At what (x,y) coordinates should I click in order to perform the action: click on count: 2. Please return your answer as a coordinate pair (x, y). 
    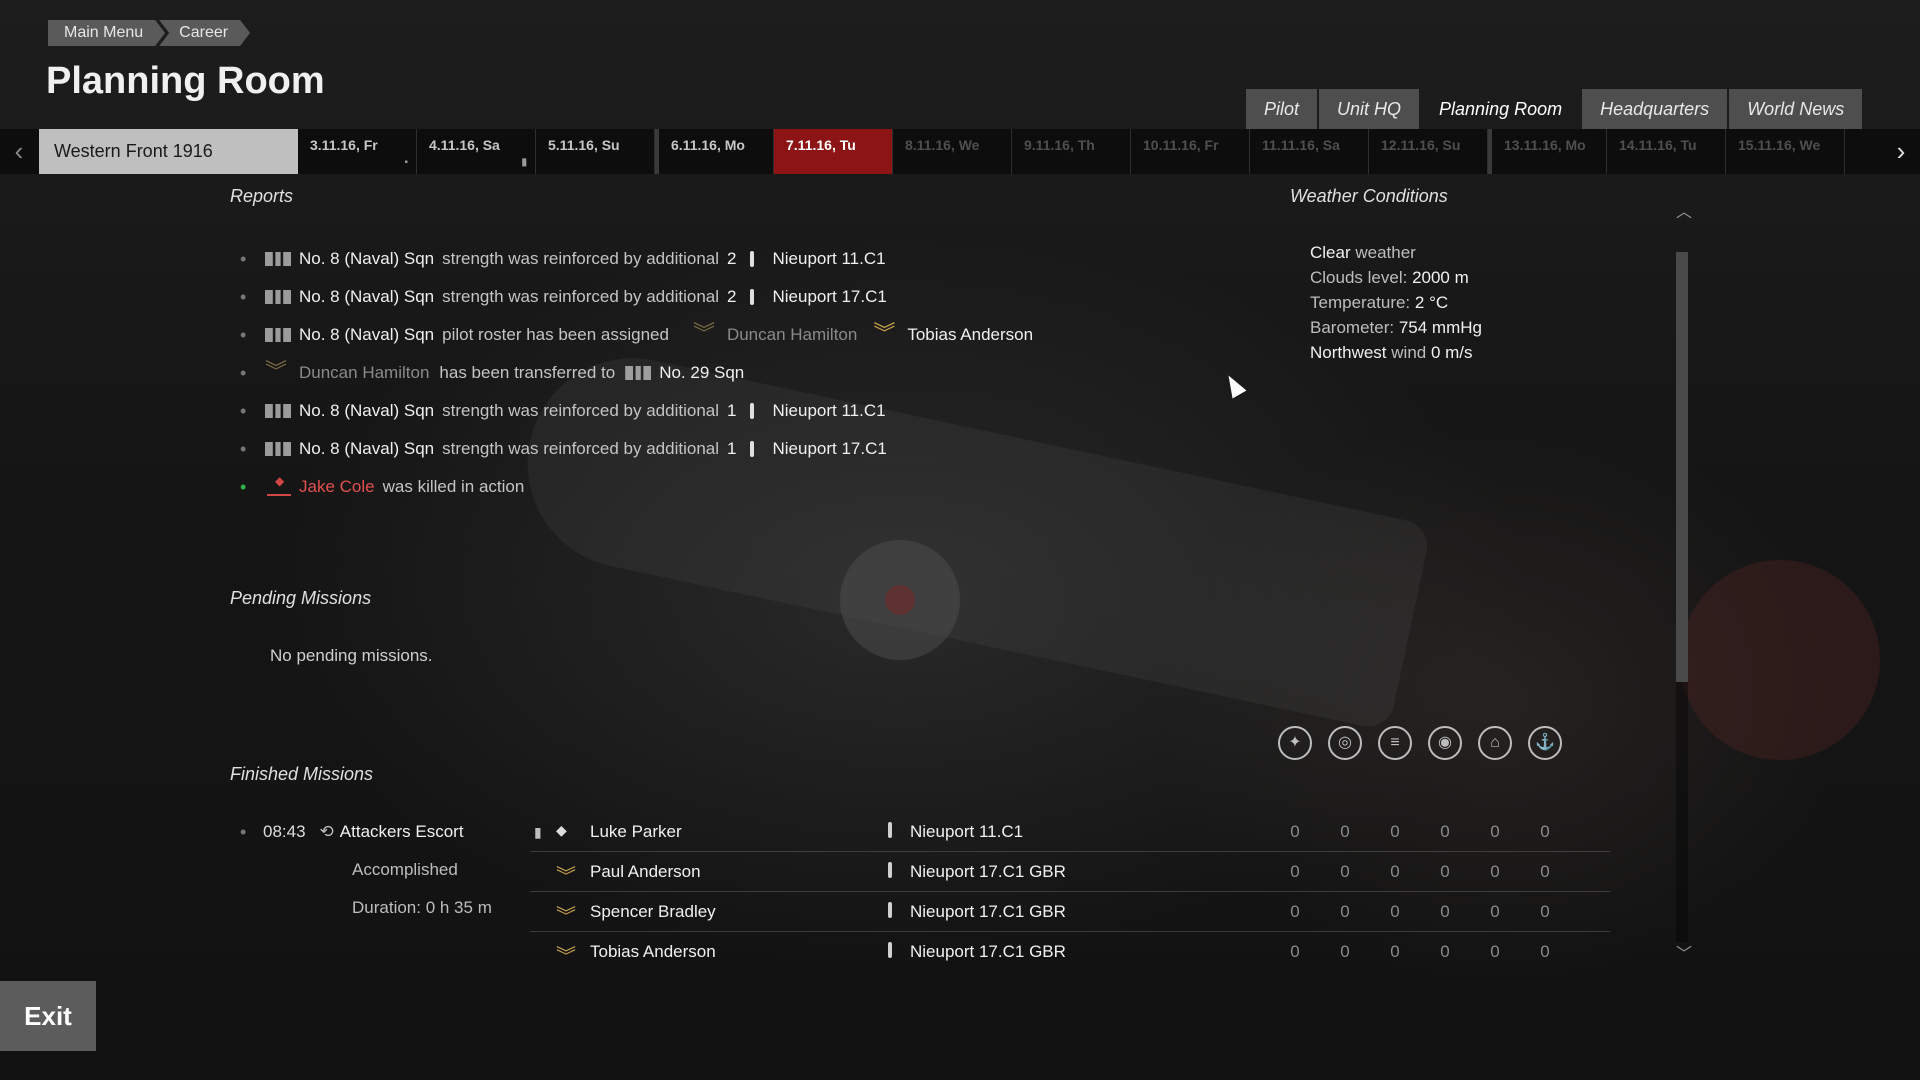
    Looking at the image, I should click on (732, 258).